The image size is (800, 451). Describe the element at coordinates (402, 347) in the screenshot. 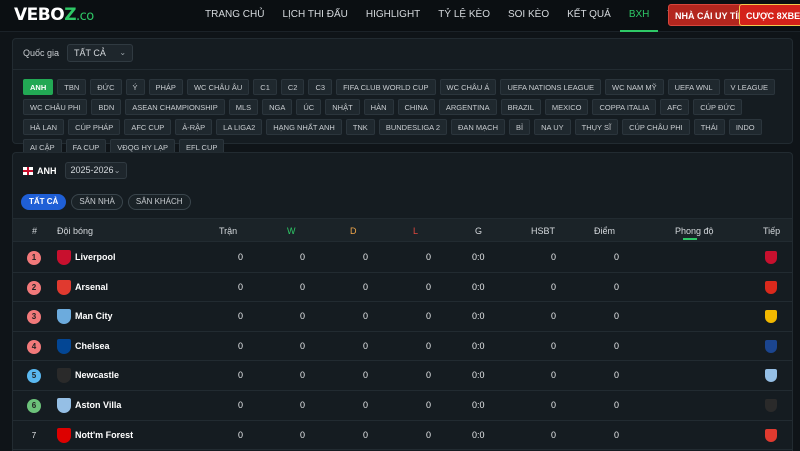

I see `table-row: 4 Chelsea 0 0 0 0 0:0 0 0` at that location.